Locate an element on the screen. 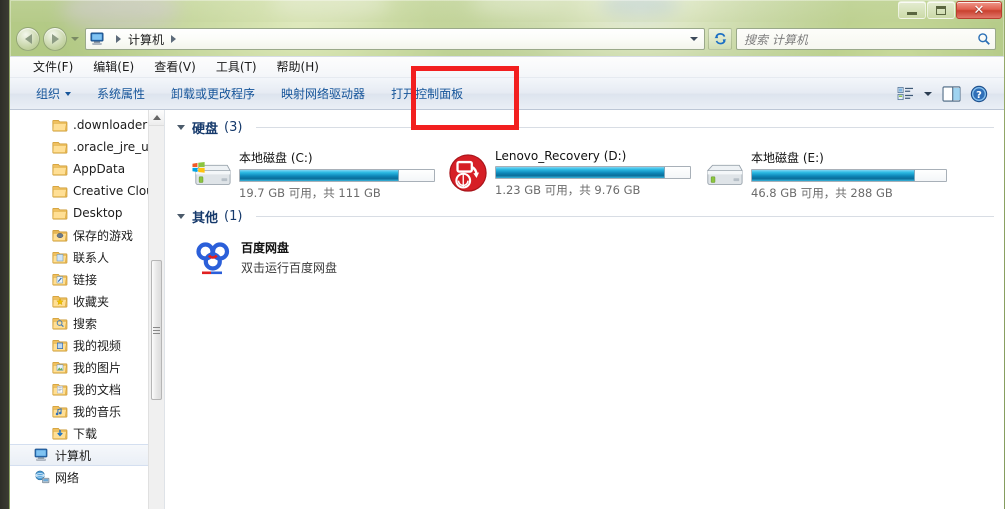 This screenshot has width=1005, height=509. group-title-drives: 硬盘 is located at coordinates (205, 129).